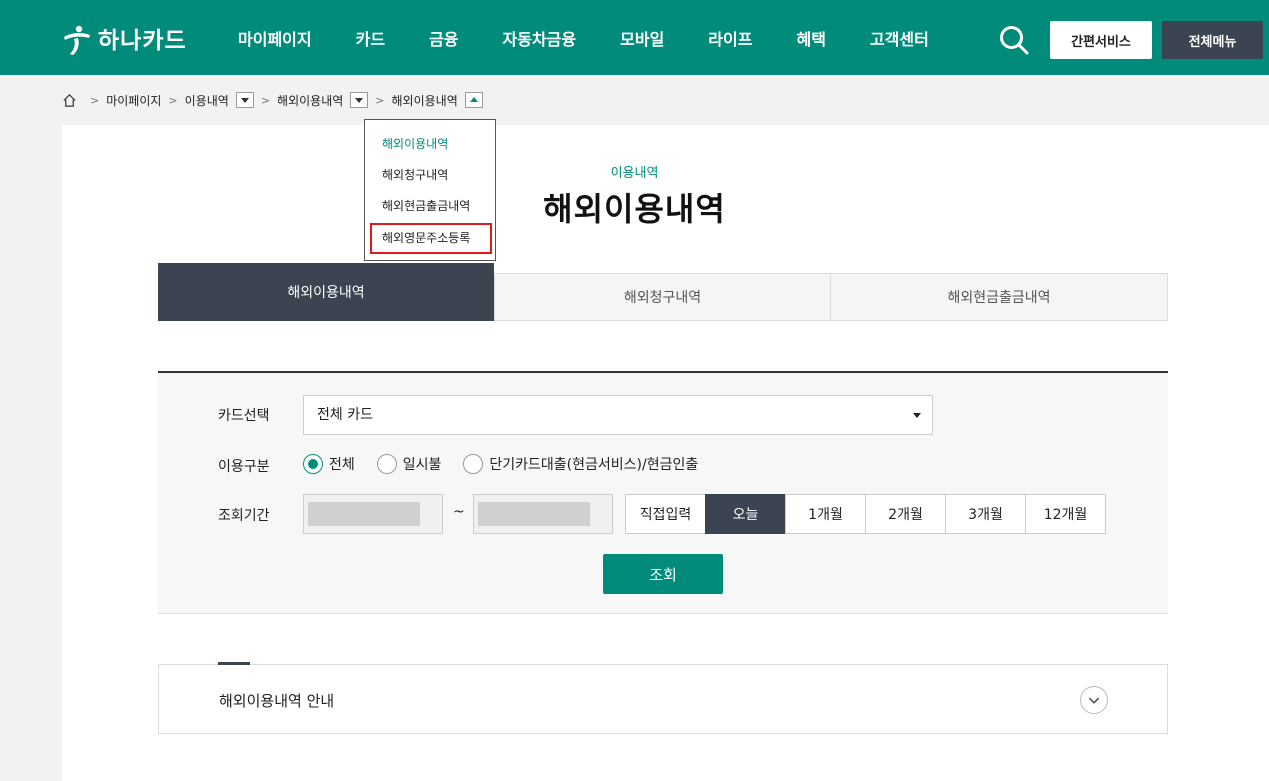 The height and width of the screenshot is (781, 1269). I want to click on search-submit-button: 조회, so click(663, 574).